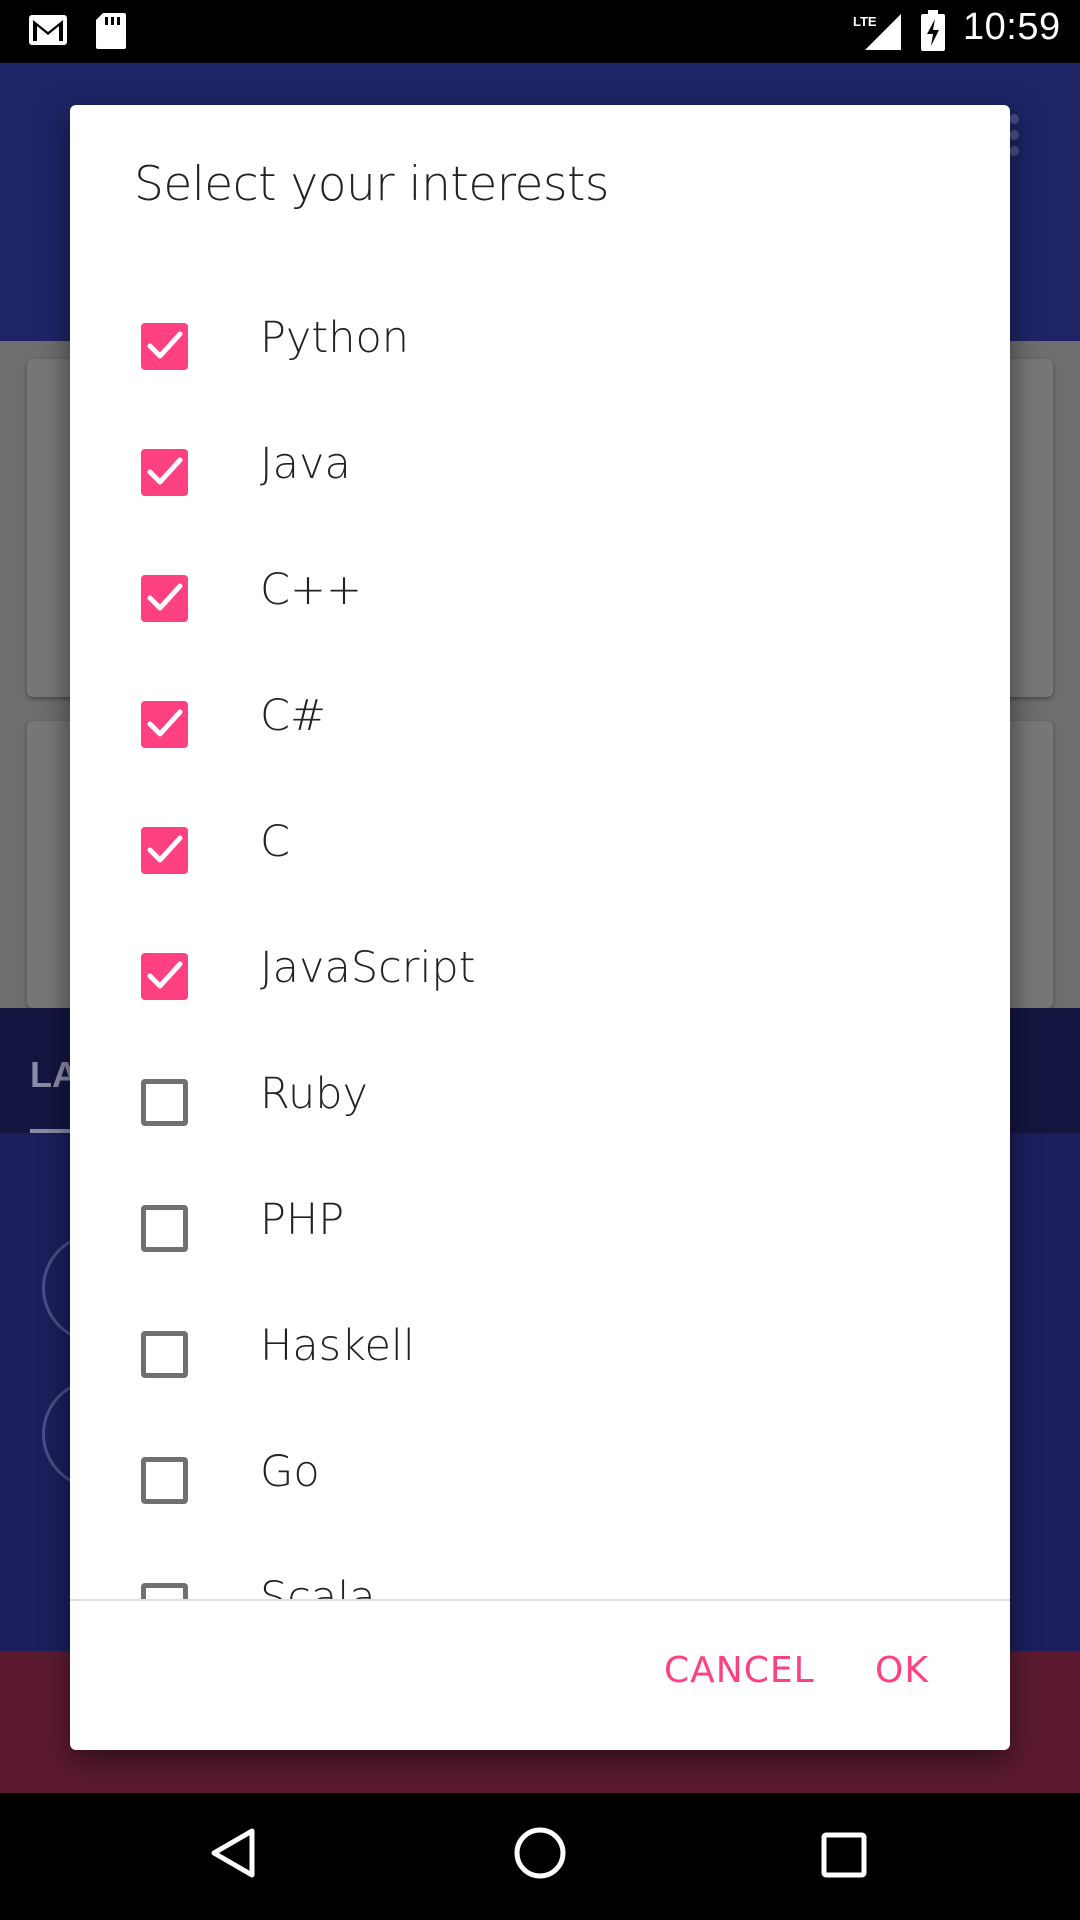 The image size is (1080, 1920). What do you see at coordinates (540, 1576) in the screenshot?
I see `option-scala: Scala` at bounding box center [540, 1576].